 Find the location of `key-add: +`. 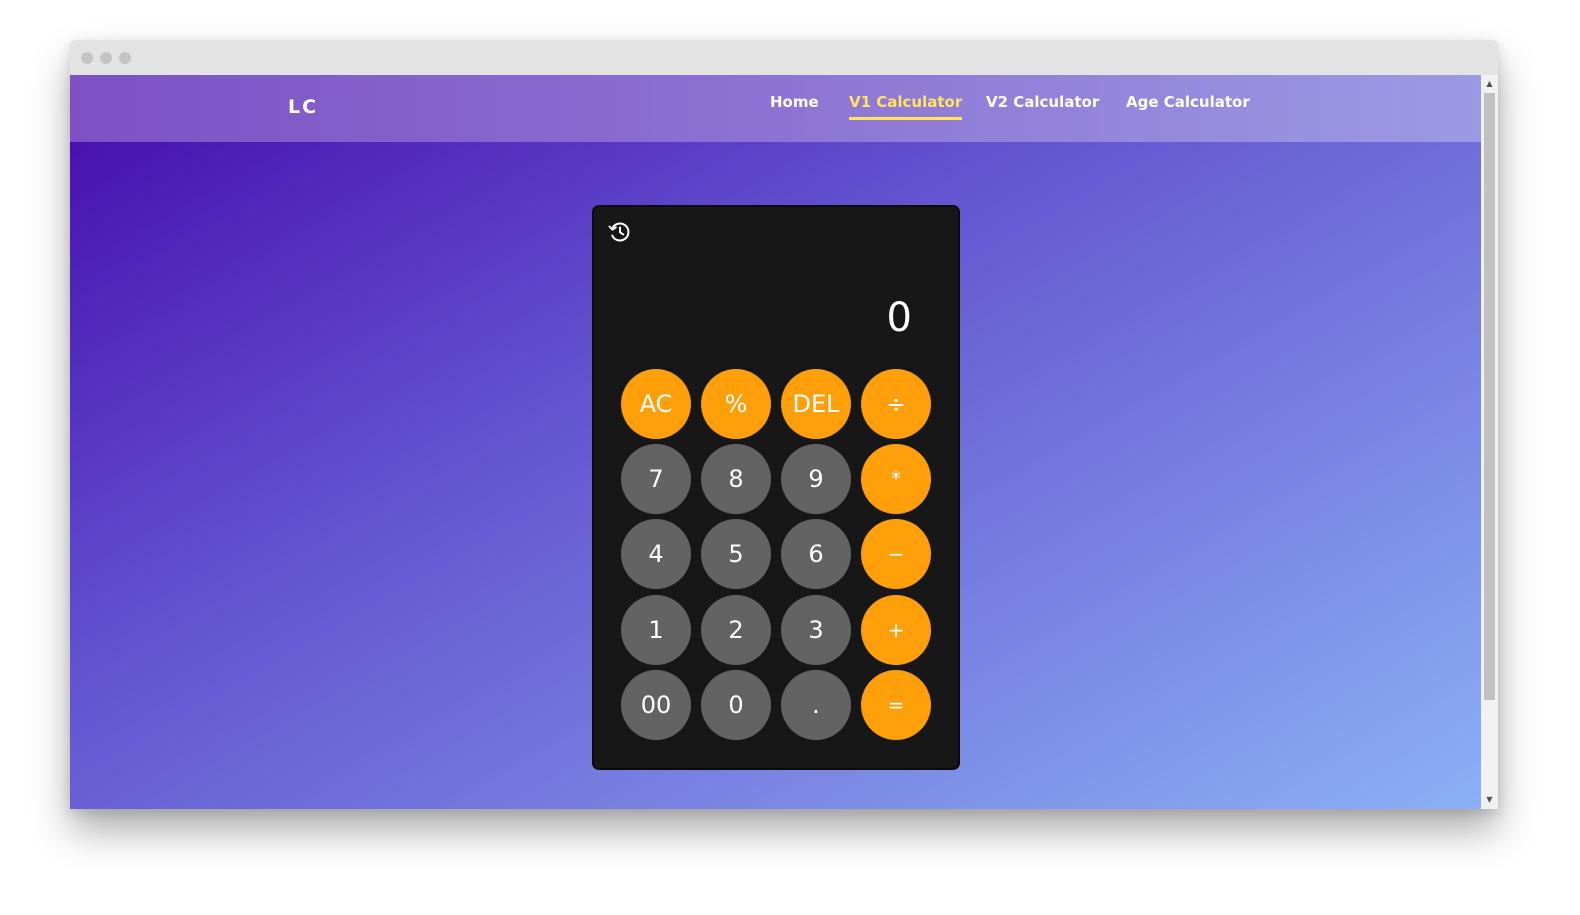

key-add: + is located at coordinates (896, 630).